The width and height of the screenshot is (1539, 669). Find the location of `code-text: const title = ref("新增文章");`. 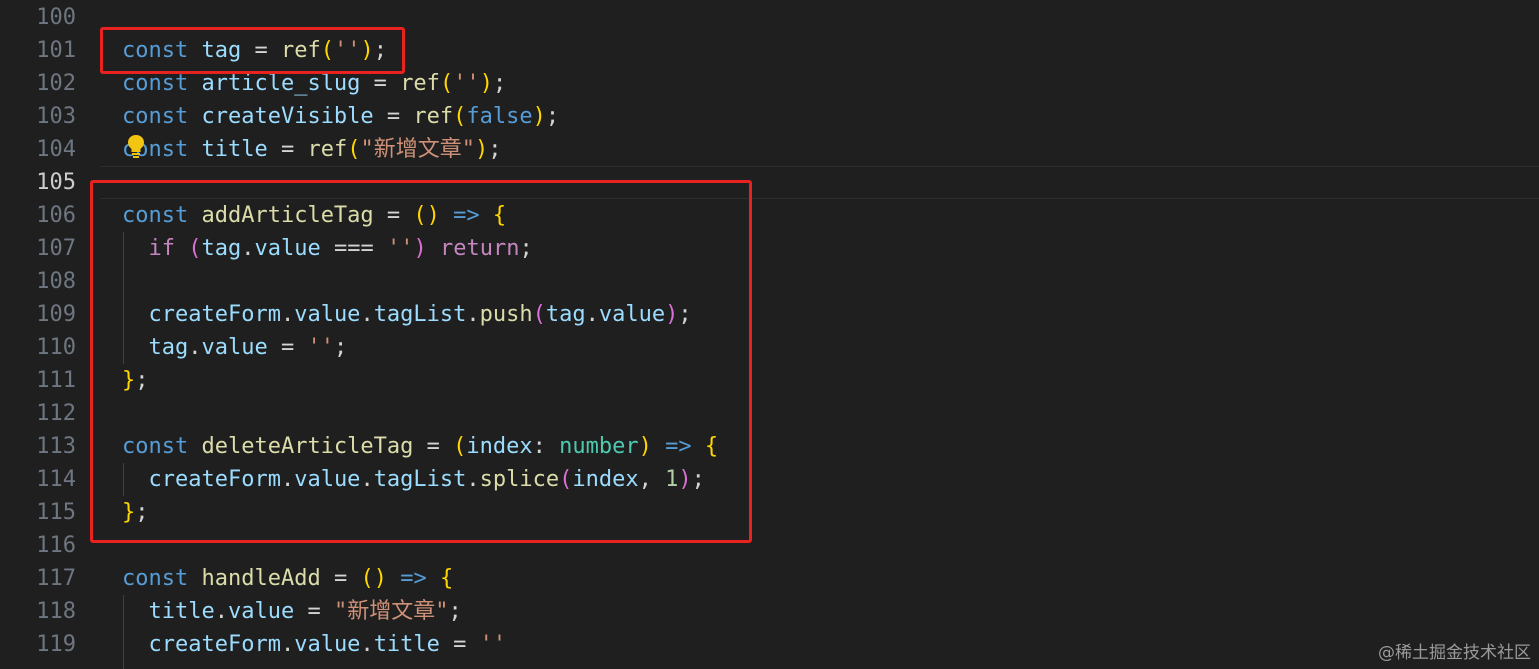

code-text: const title = ref("新增文章"); is located at coordinates (311, 149).